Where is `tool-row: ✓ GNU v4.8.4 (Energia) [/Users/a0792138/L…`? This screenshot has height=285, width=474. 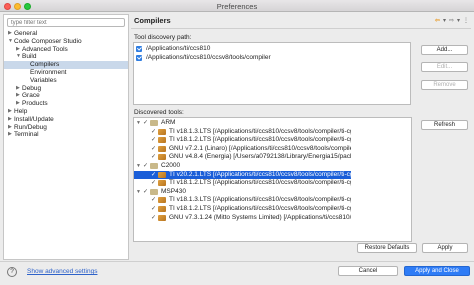
tool-row: ✓ GNU v4.8.4 (Energia) [/Users/a0792138/L… is located at coordinates (242, 157).